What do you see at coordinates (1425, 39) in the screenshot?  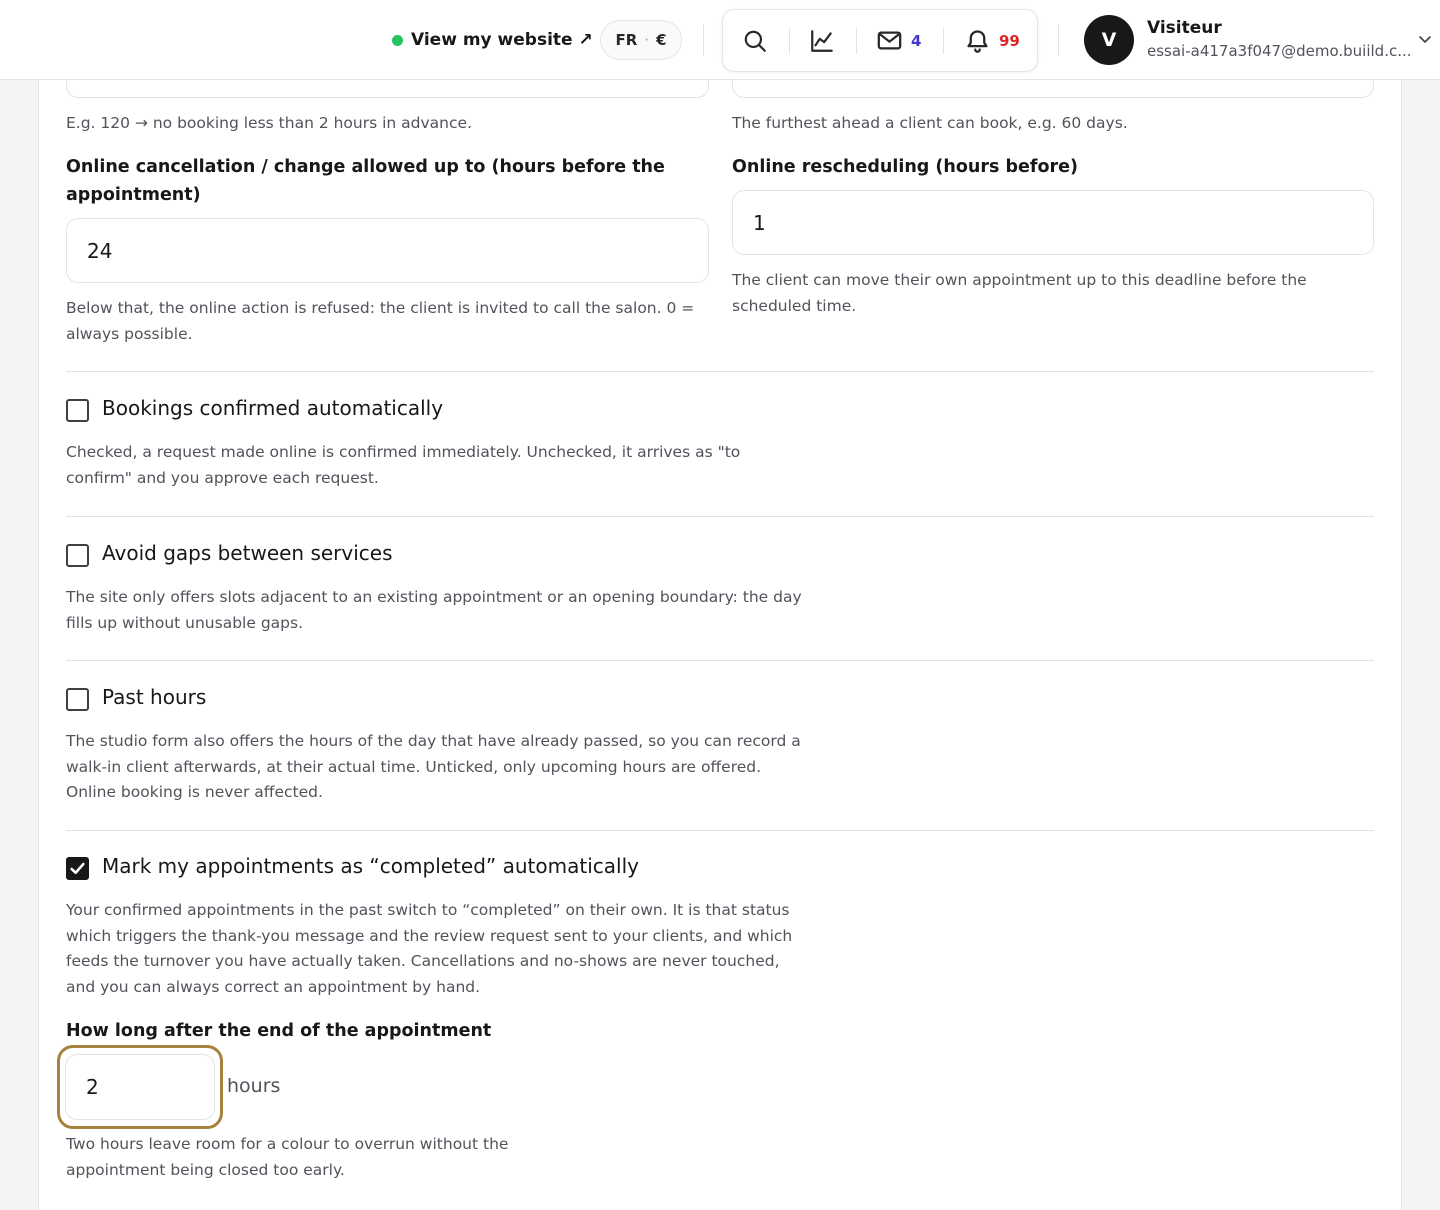 I see `chevron-down-icon` at bounding box center [1425, 39].